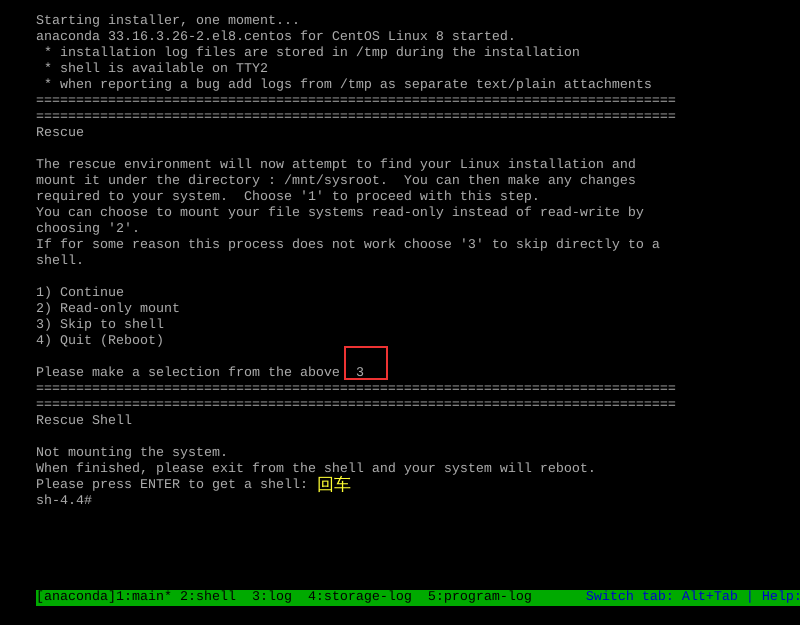 The height and width of the screenshot is (625, 800). What do you see at coordinates (336, 181) in the screenshot?
I see `console-line: mount it under the directory : /mnt/sysroot. You can then make any changes` at bounding box center [336, 181].